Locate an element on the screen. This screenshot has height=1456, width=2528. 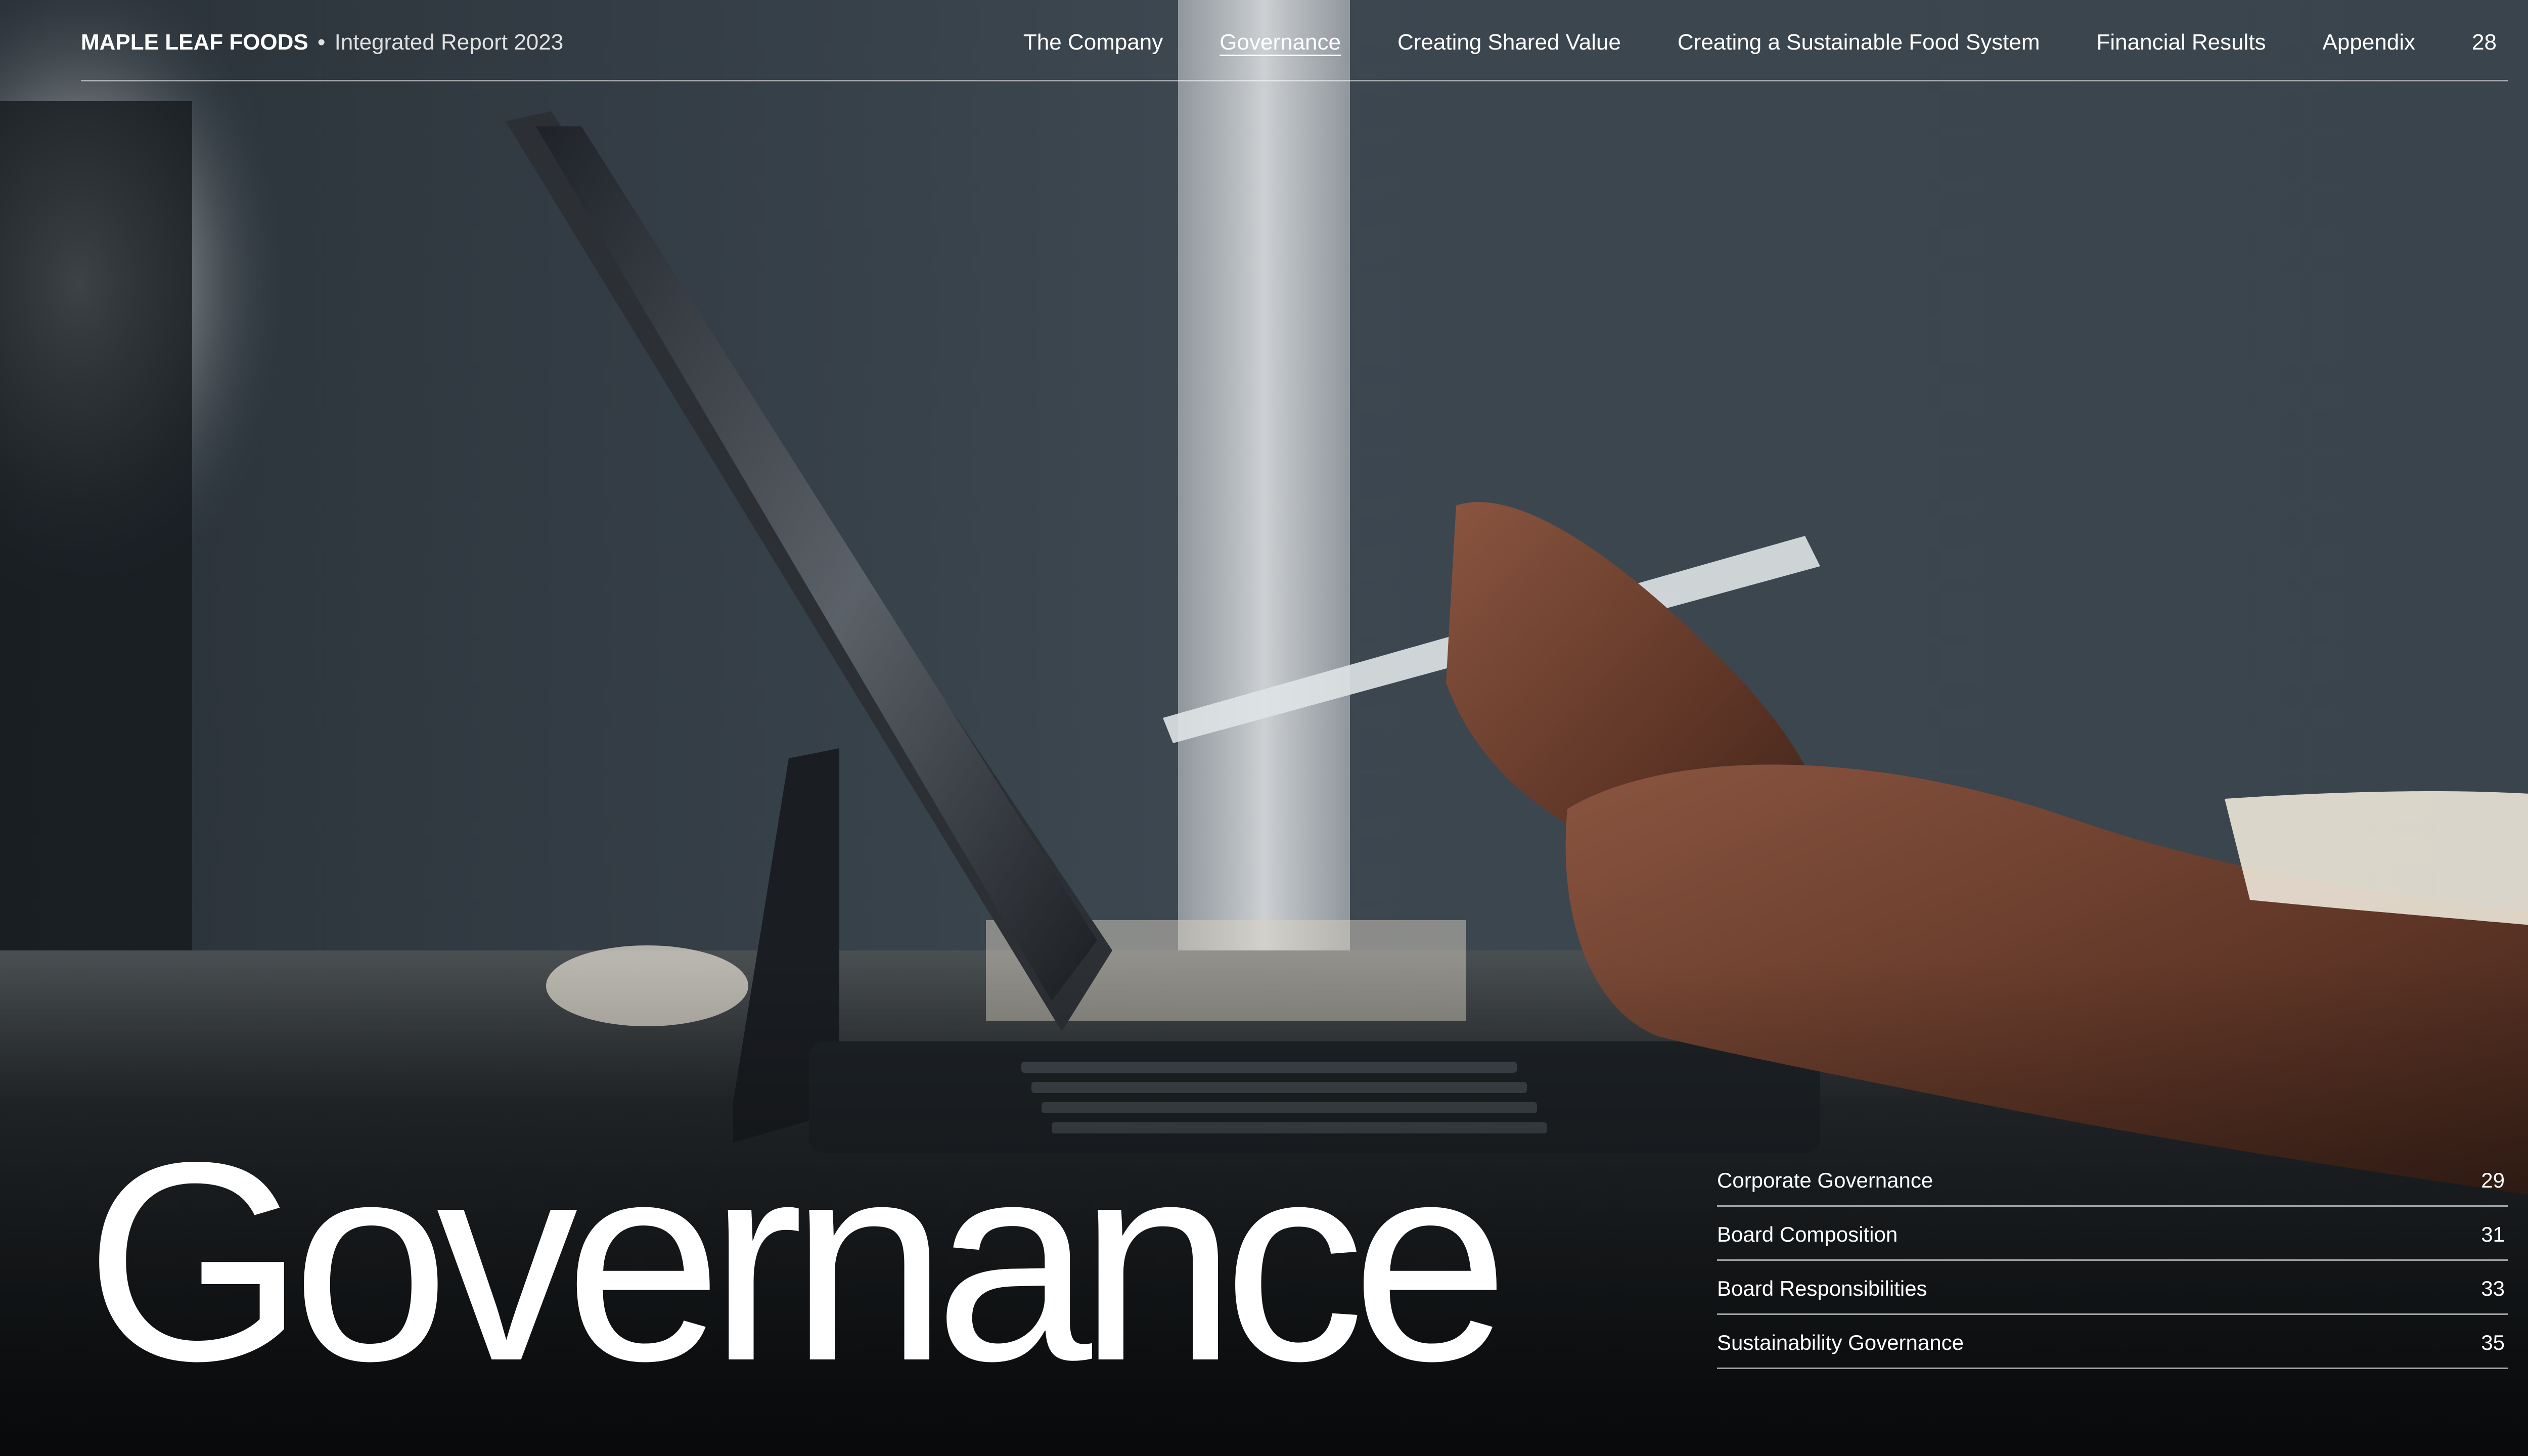
toc-item-label: Sustainability Governance is located at coordinates (1841, 1342).